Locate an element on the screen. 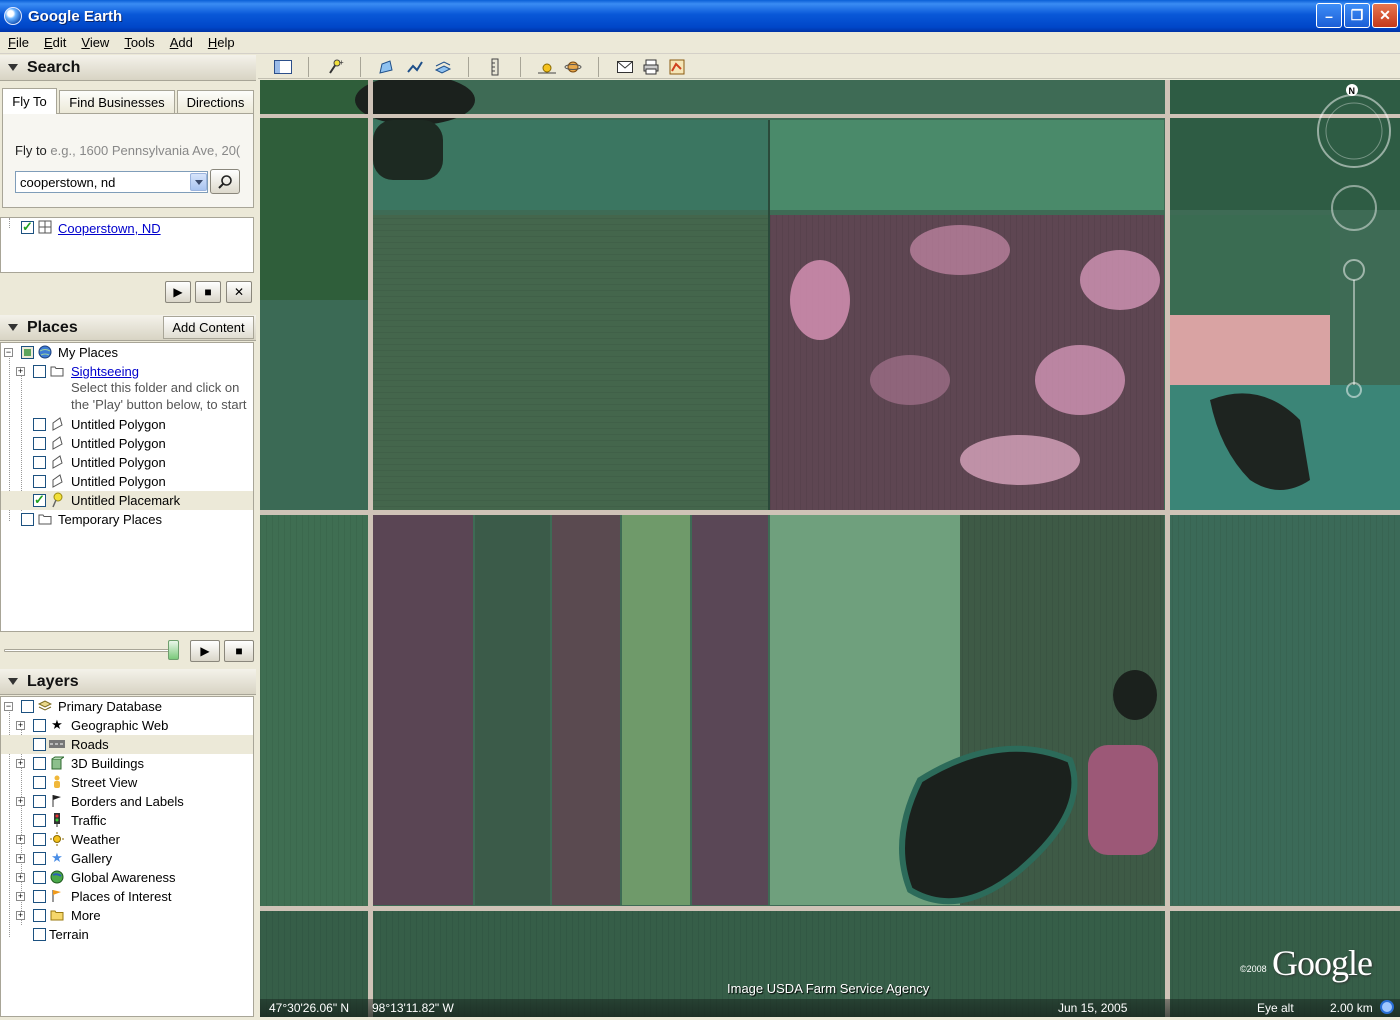 The height and width of the screenshot is (1020, 1400). add-content-button: Add Content is located at coordinates (208, 327).